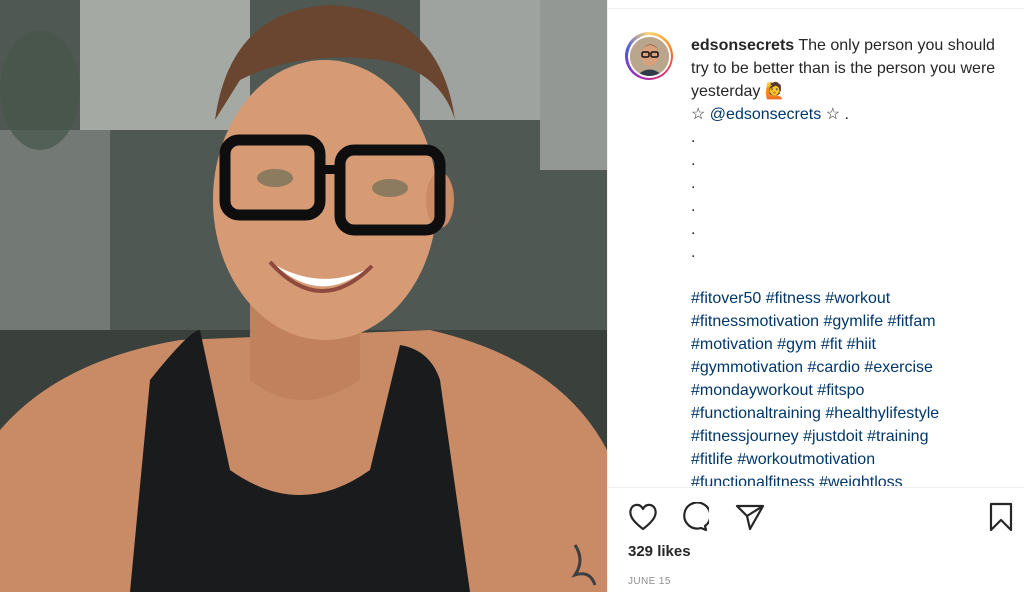 The width and height of the screenshot is (1024, 592). Describe the element at coordinates (850, 344) in the screenshot. I see `hashtag-line: #motivation #gym #fit #hiit` at that location.